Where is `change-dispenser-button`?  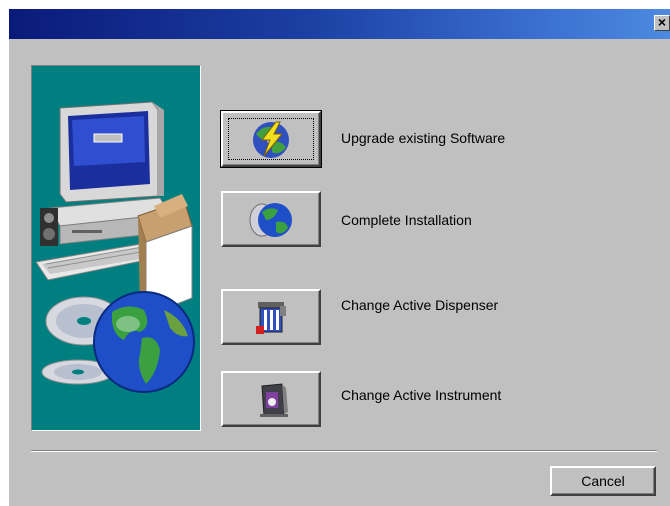 change-dispenser-button is located at coordinates (271, 317).